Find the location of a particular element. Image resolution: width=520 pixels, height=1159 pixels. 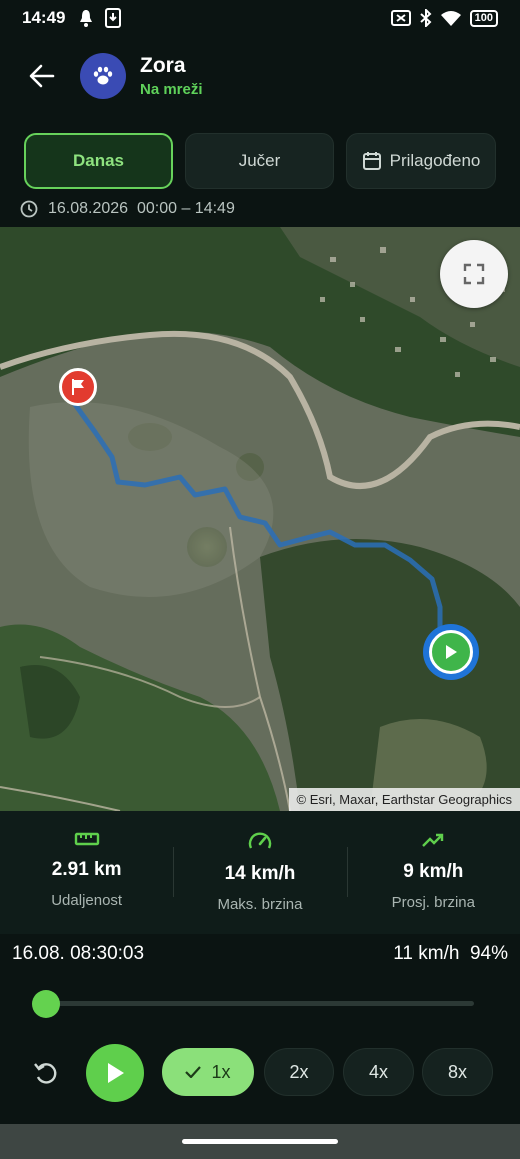

speed-8x-label: 8x is located at coordinates (457, 1071).